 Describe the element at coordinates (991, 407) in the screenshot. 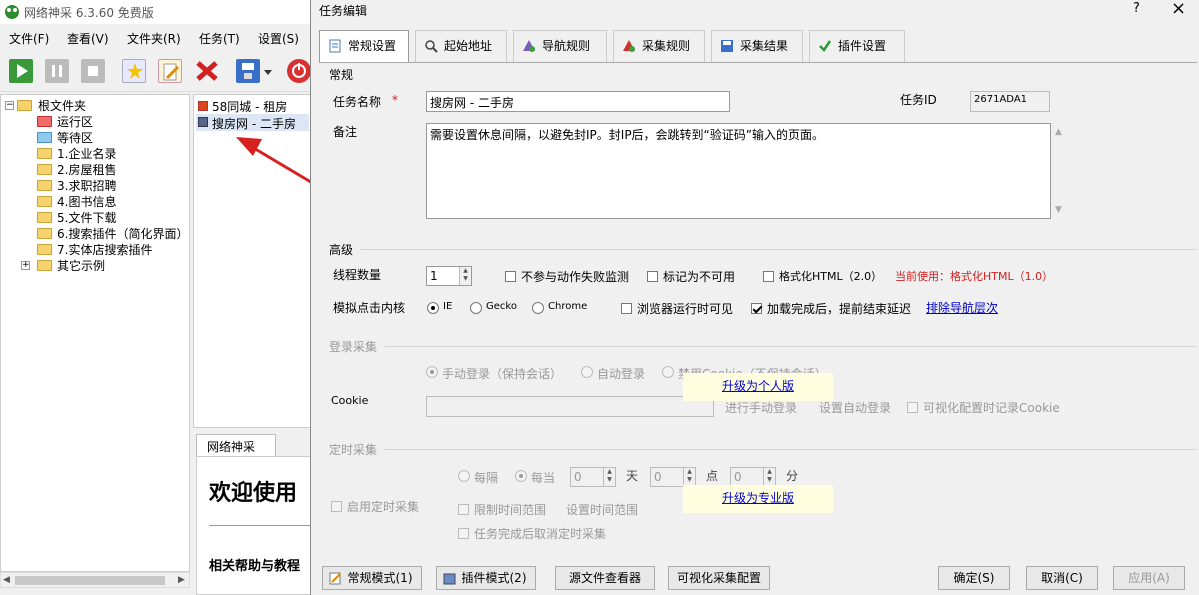

I see `visual-record-label: 可视化配置时记录Cookie` at that location.